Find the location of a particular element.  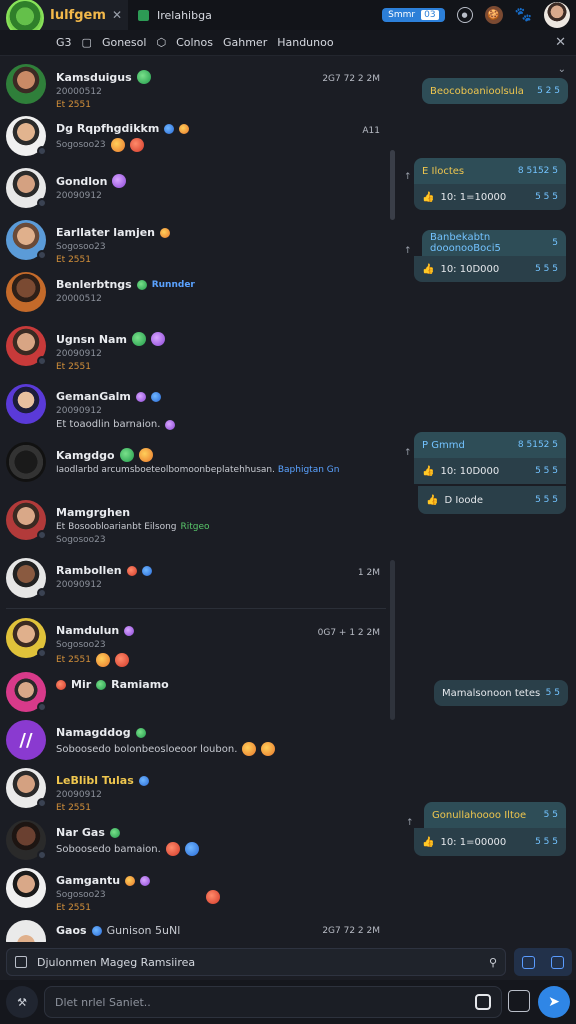

chat-row: Namdulun Sogosoo23 Et 2551 0G7 + 1 2 2M is located at coordinates (196, 642).